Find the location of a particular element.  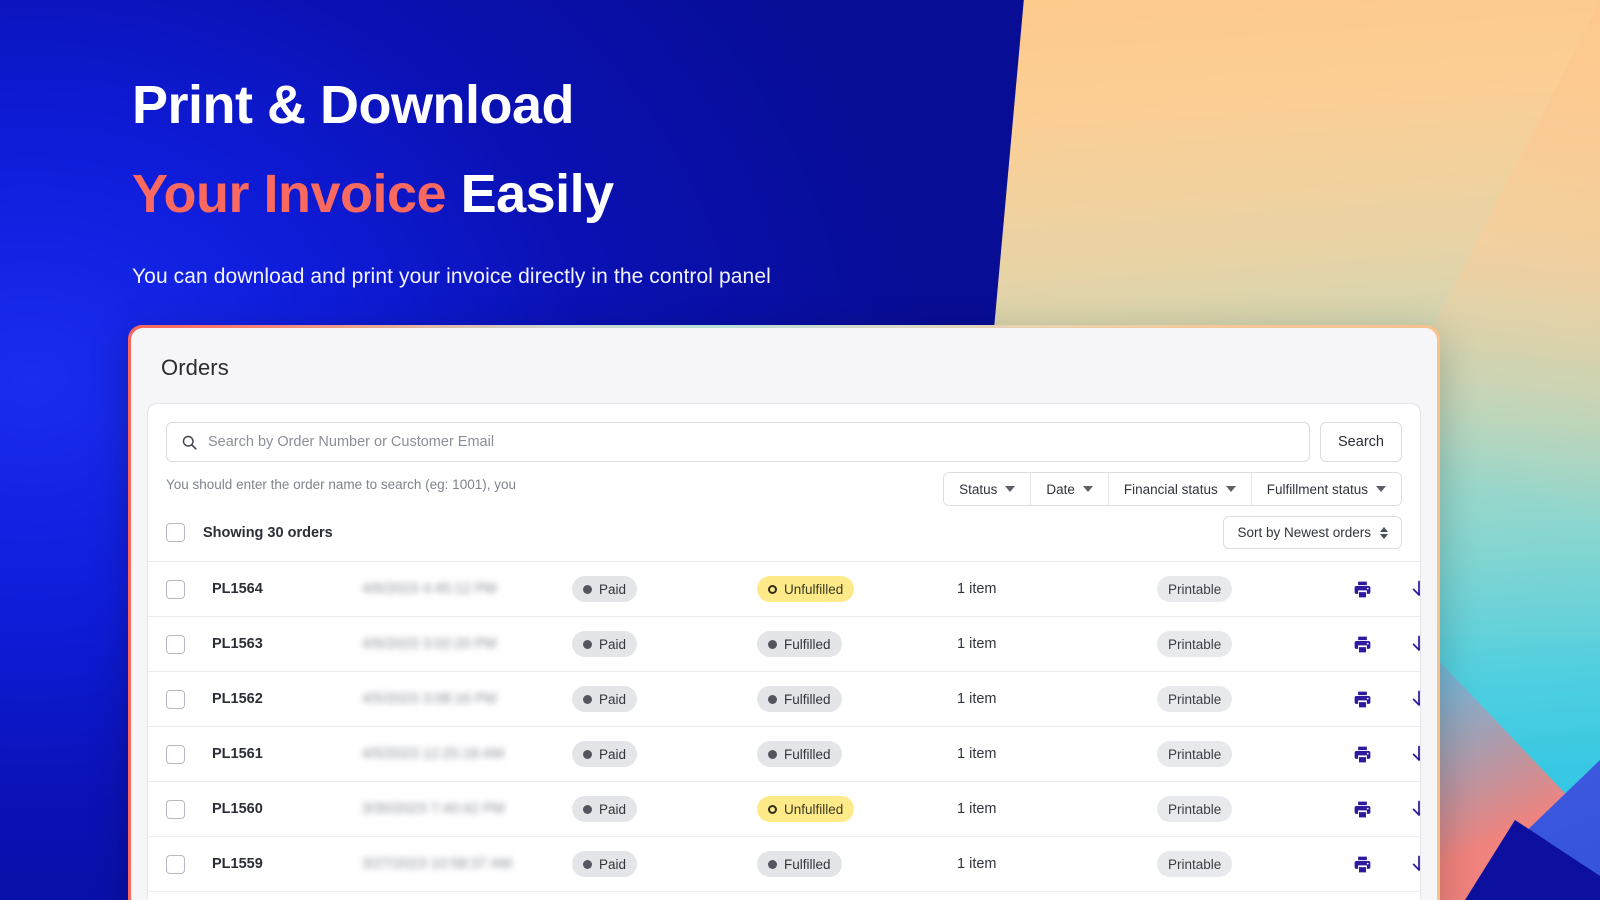

filter-financial-status-label: Financial status is located at coordinates (1170, 489).